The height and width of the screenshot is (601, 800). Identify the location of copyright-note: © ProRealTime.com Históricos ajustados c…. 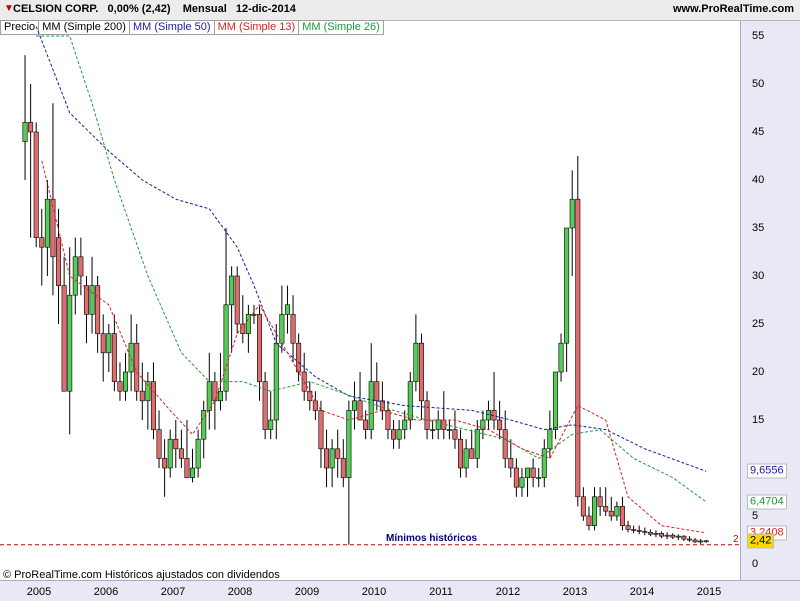
(141, 575).